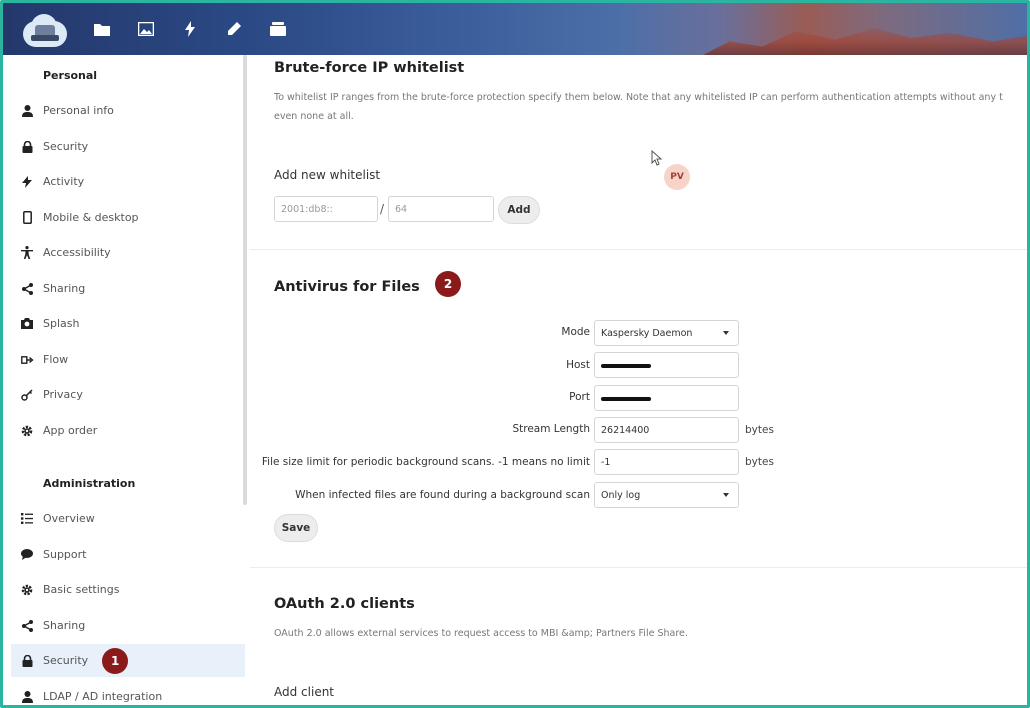  I want to click on administration-section-title: Administration, so click(89, 483).